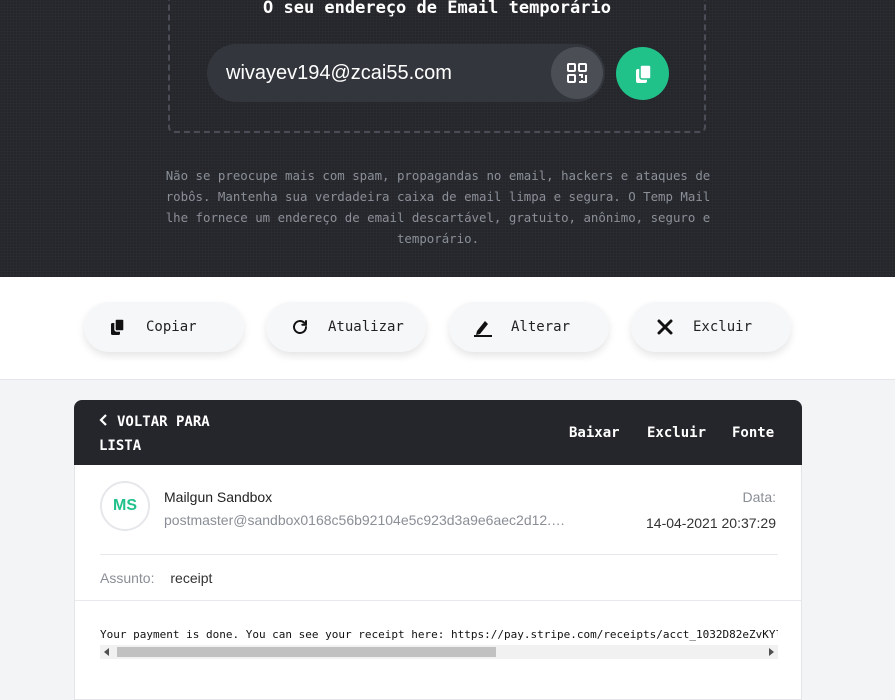 The height and width of the screenshot is (700, 895). What do you see at coordinates (339, 73) in the screenshot?
I see `temp-email-address: wivayev194@zcai55.com` at bounding box center [339, 73].